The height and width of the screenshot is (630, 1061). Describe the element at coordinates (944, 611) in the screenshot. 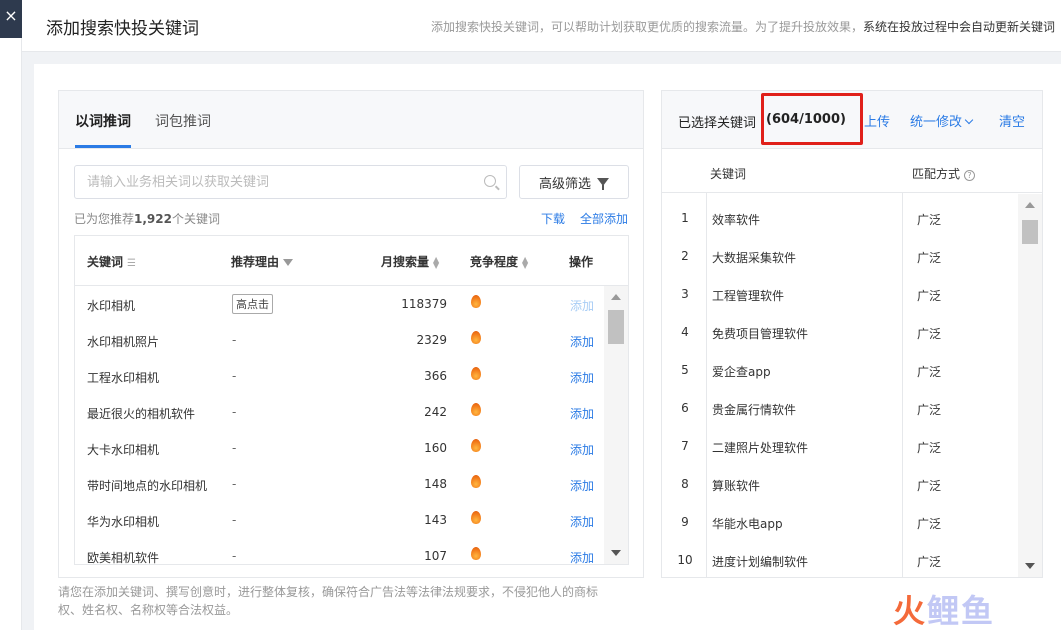

I see `watermark-logo: 火鲤鱼` at that location.